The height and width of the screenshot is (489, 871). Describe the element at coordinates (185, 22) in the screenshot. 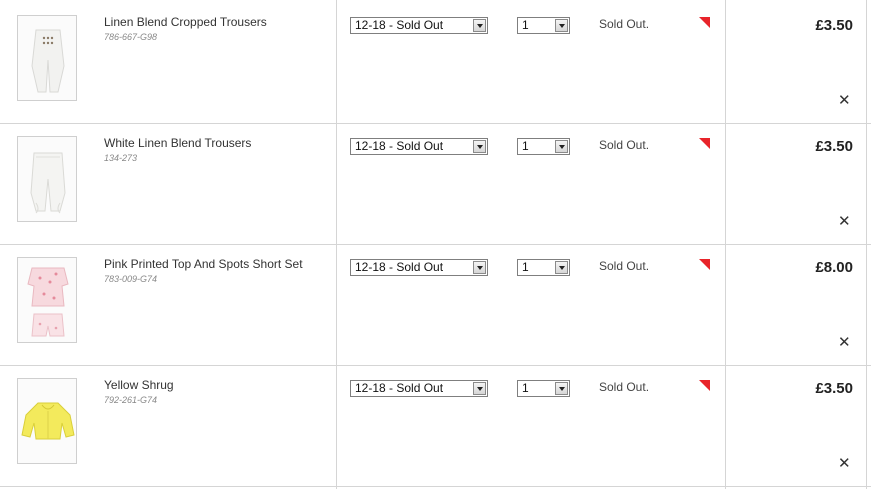

I see `product-name: Linen Blend Cropped Trousers` at that location.